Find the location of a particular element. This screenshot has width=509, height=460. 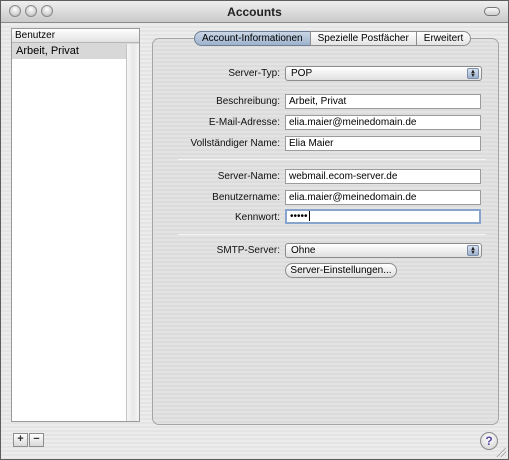

account-list-buttons: + − is located at coordinates (28, 440).